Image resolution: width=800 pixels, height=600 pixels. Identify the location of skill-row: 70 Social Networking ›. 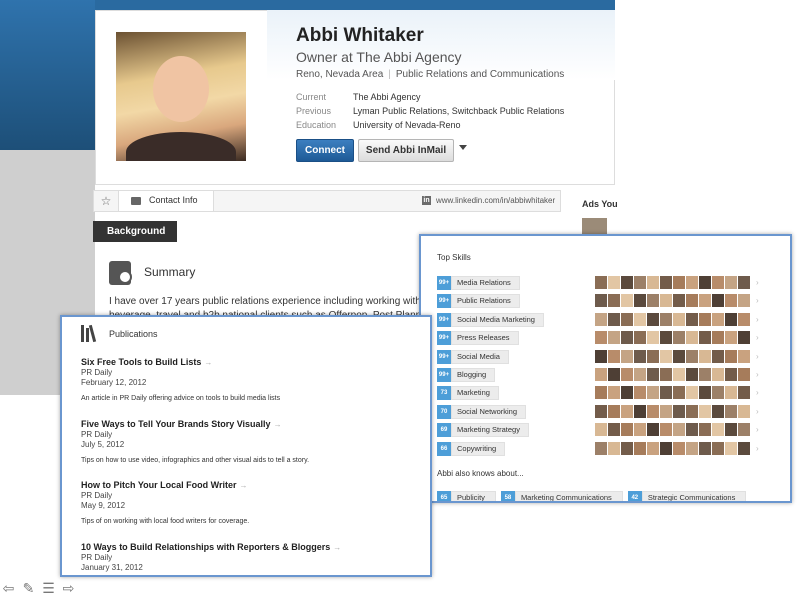
(598, 411).